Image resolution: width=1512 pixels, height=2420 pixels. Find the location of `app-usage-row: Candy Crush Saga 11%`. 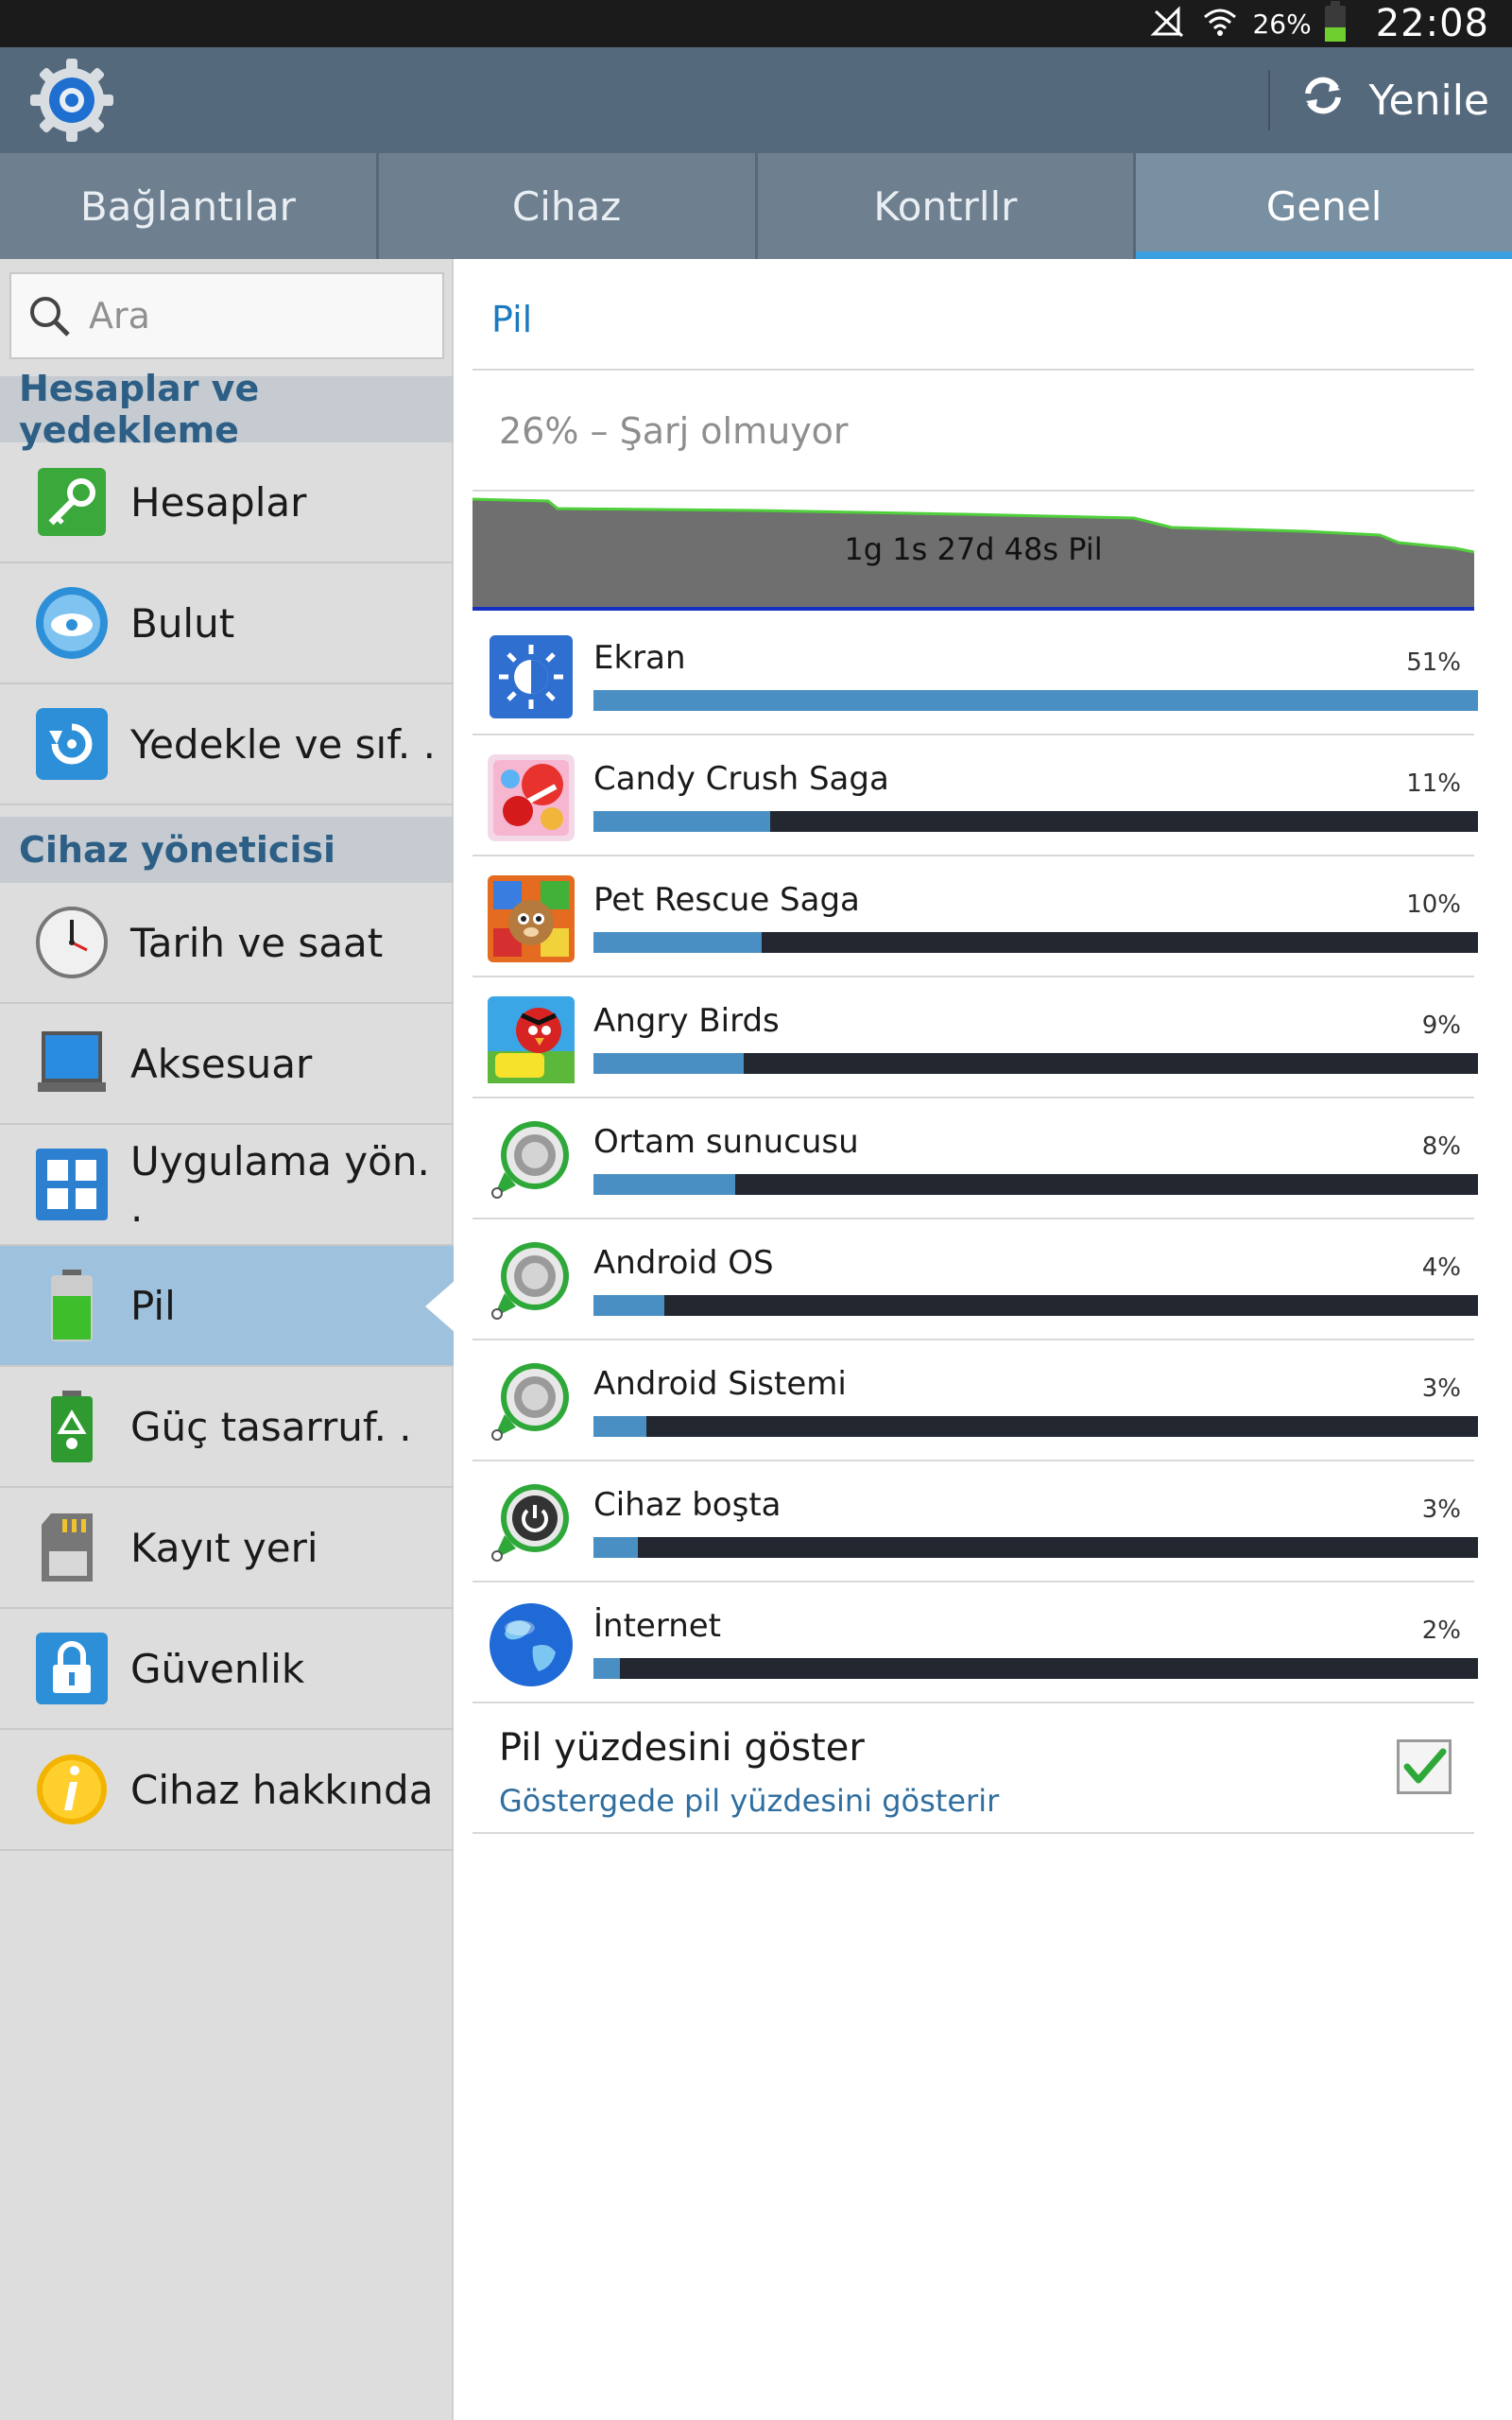

app-usage-row: Candy Crush Saga 11% is located at coordinates (975, 795).